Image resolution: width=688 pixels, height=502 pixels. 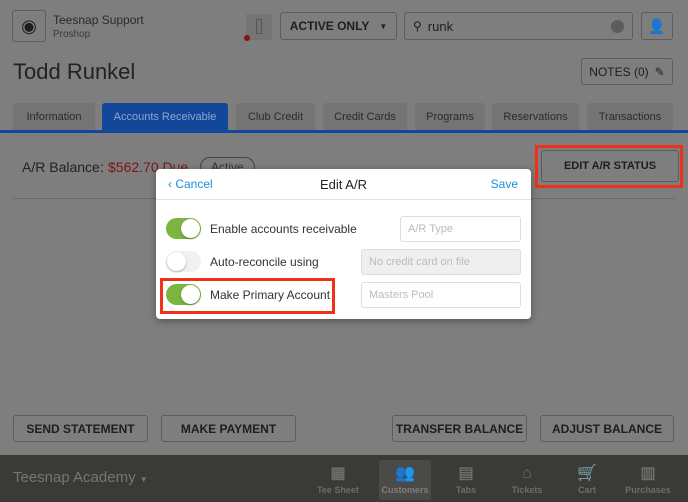 What do you see at coordinates (183, 261) in the screenshot?
I see `auto-reconcile-toggle` at bounding box center [183, 261].